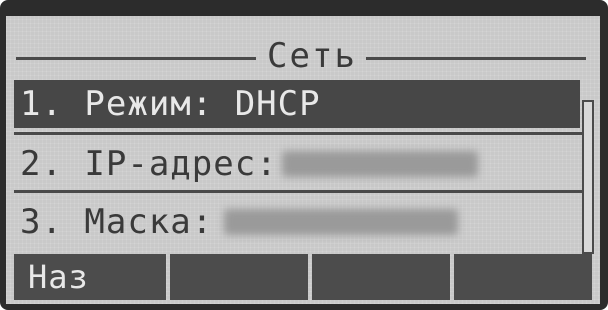  I want to click on softkey-bar: Наз, so click(303, 277).